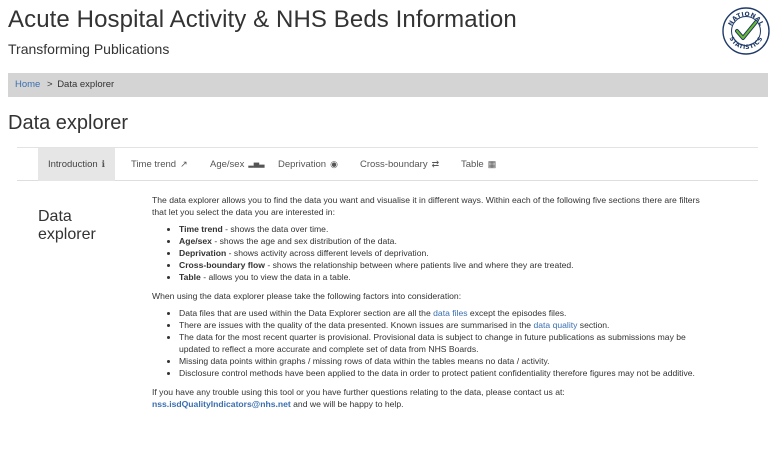 This screenshot has height=461, width=781. I want to click on section-term: Age/sex, so click(195, 241).